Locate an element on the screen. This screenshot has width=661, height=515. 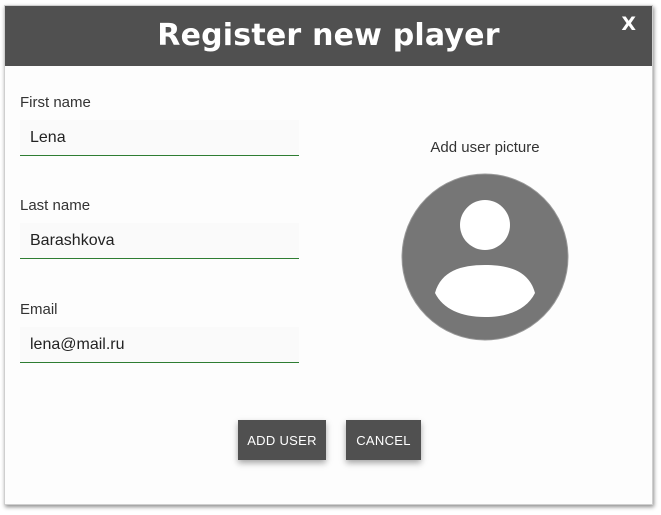
email-label: Email is located at coordinates (39, 309).